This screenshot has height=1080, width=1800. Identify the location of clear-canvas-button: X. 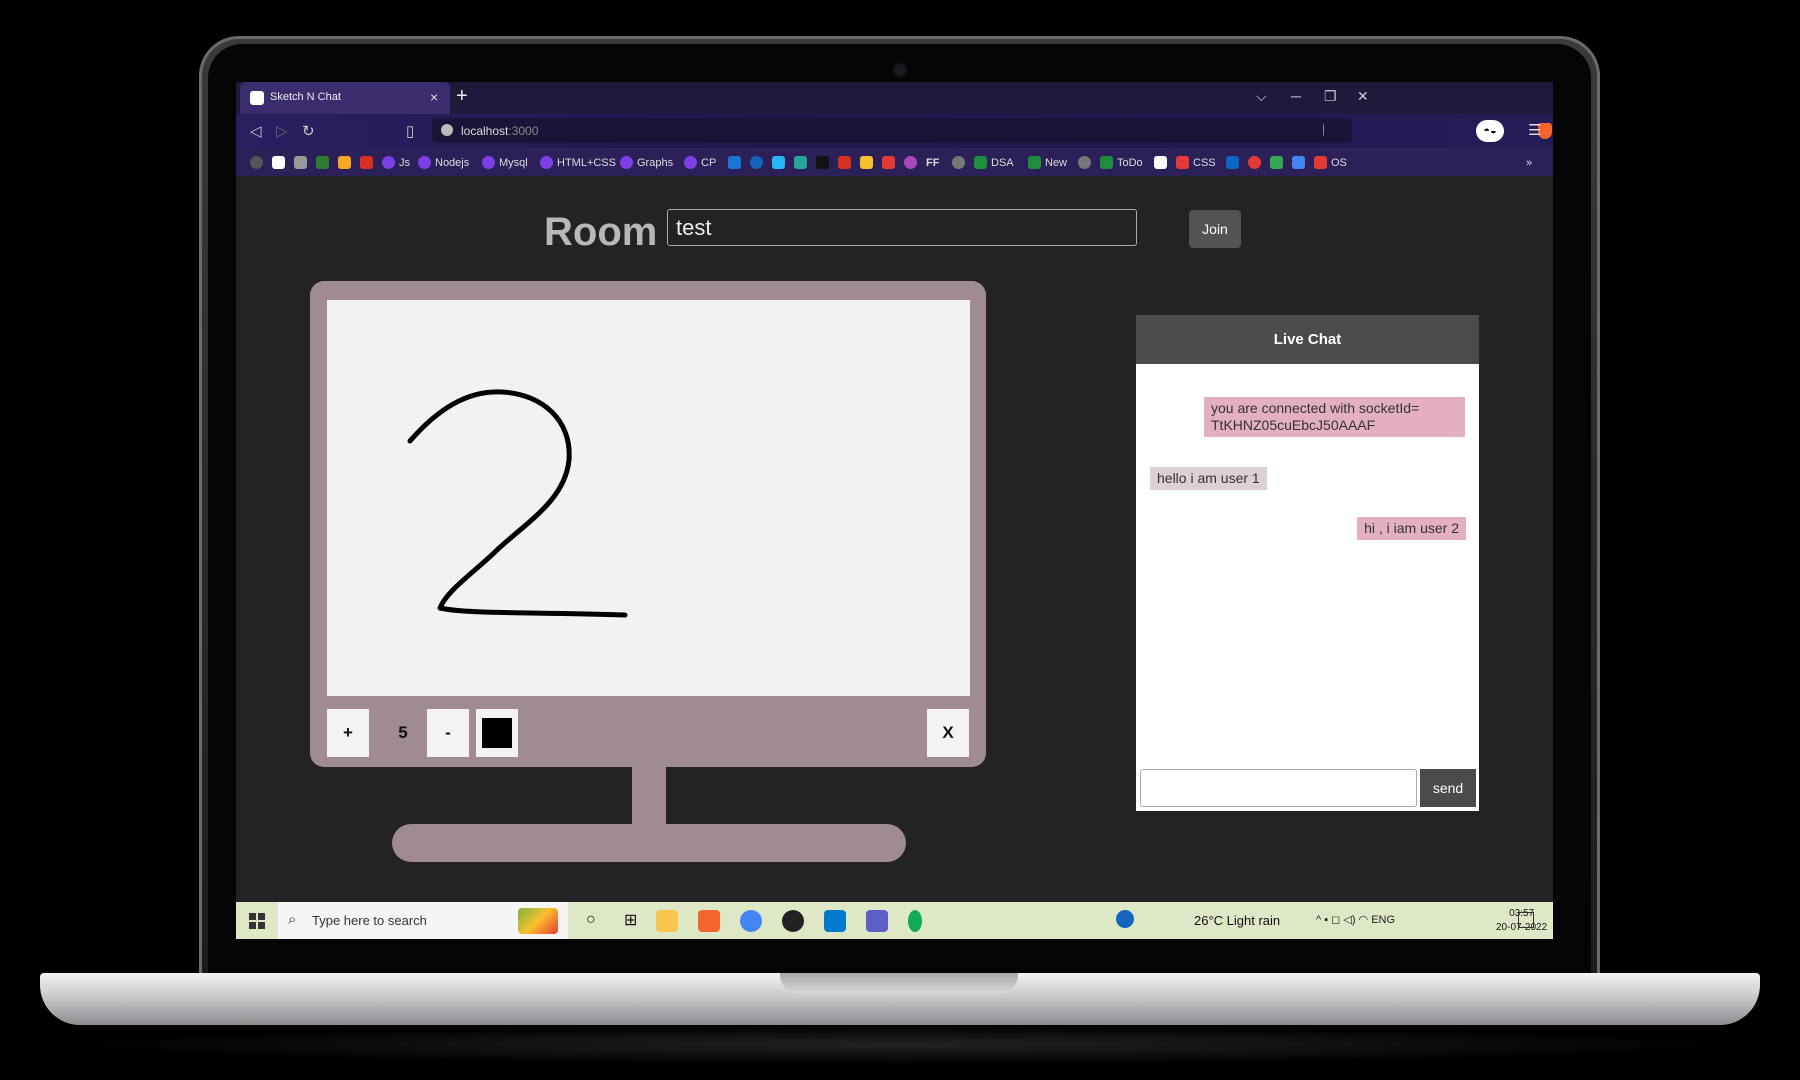
(948, 733).